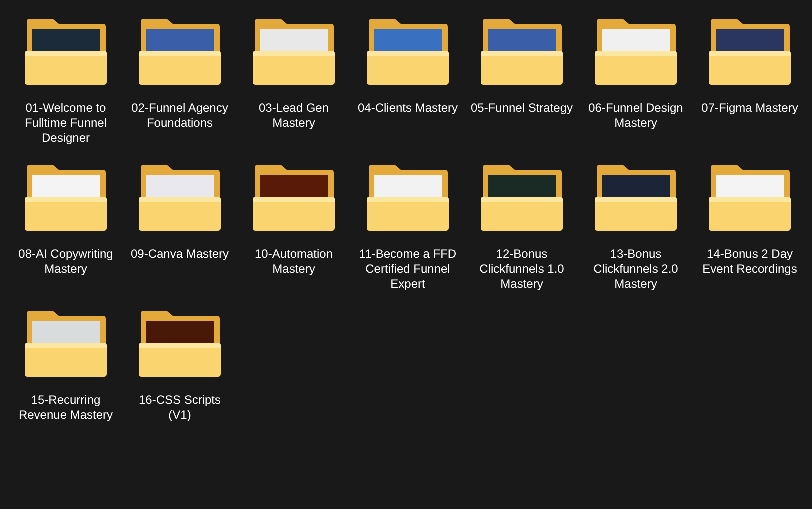  What do you see at coordinates (180, 383) in the screenshot?
I see `folder-item: 16-CSS Scripts (V1)` at bounding box center [180, 383].